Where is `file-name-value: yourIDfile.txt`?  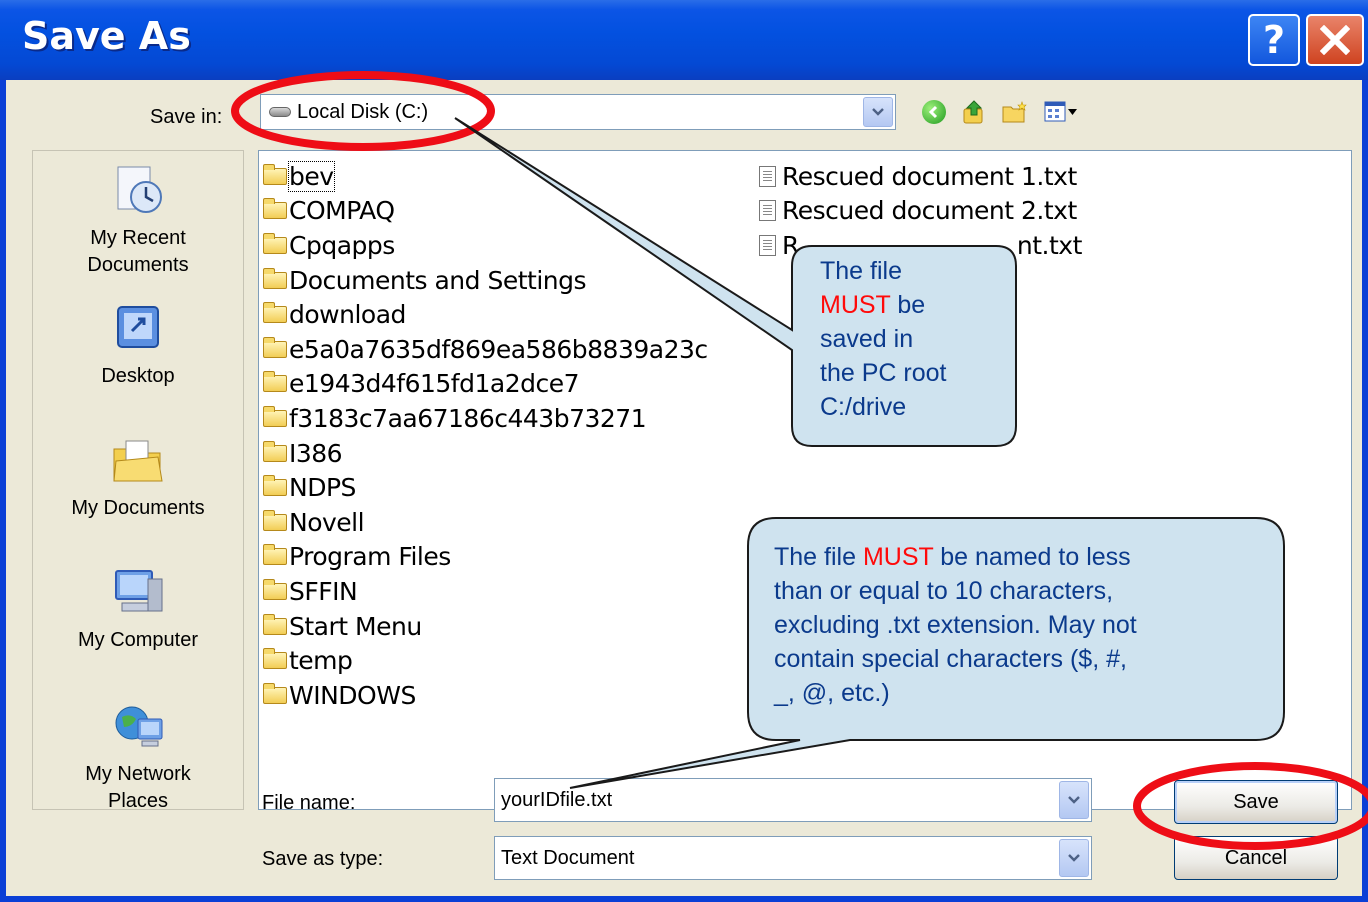 file-name-value: yourIDfile.txt is located at coordinates (557, 799).